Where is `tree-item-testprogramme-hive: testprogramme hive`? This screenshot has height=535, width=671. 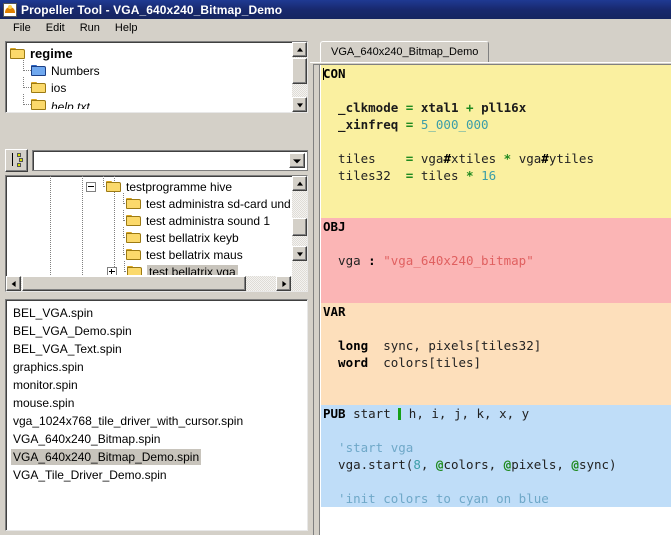 tree-item-testprogramme-hive: testprogramme hive is located at coordinates (148, 185).